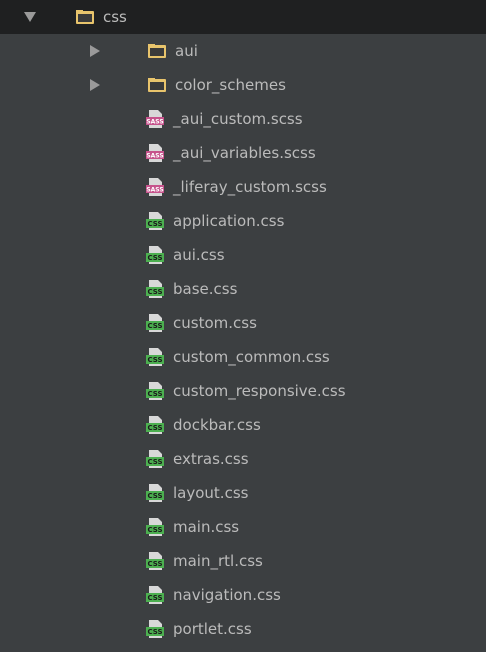 This screenshot has height=652, width=486. Describe the element at coordinates (205, 289) in the screenshot. I see `file-label: base.css` at that location.